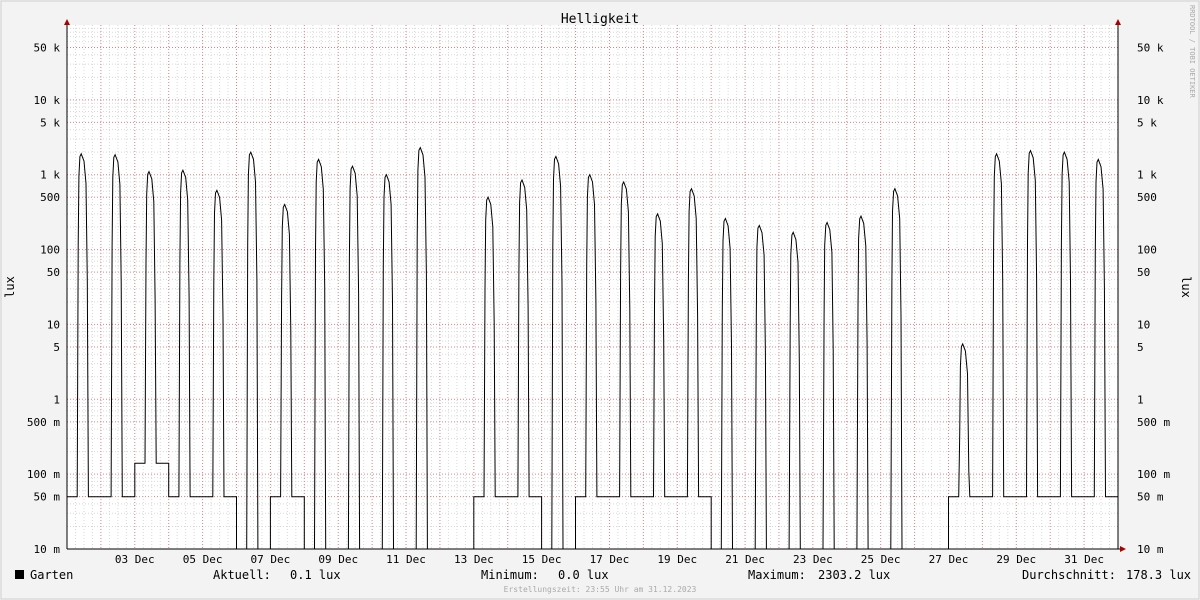  I want to click on legend-swatch, so click(19, 574).